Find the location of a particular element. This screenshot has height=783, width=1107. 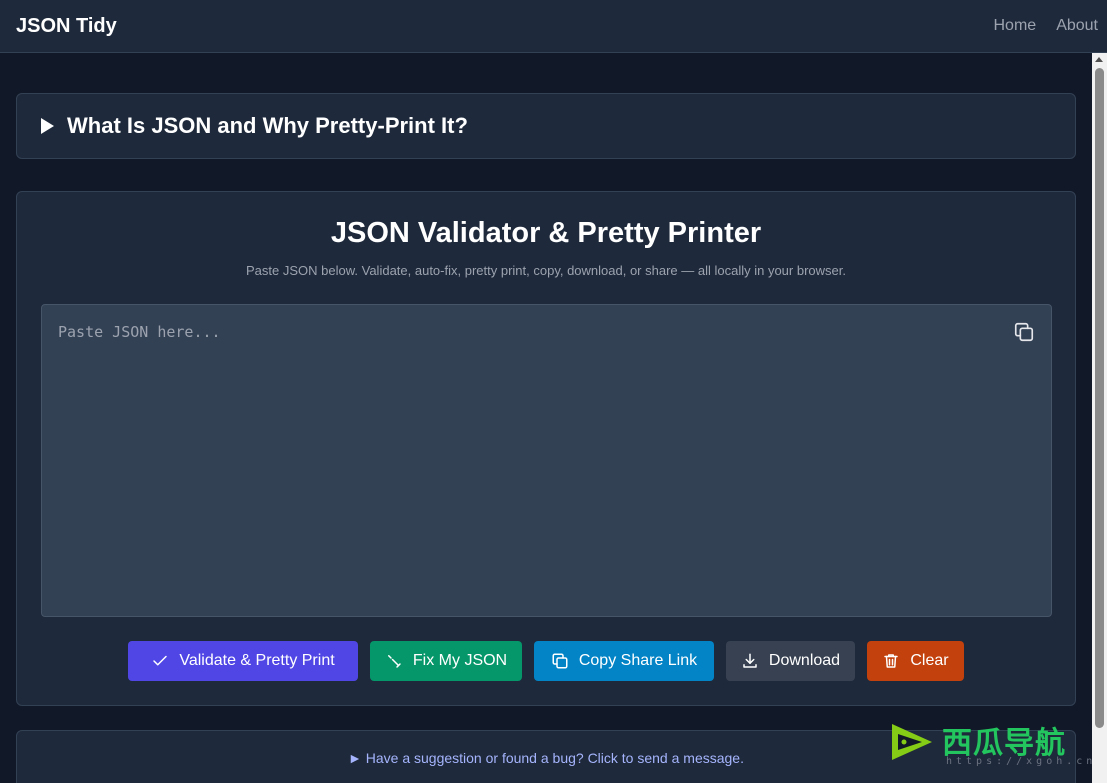

brand-title: JSON Tidy is located at coordinates (66, 26).